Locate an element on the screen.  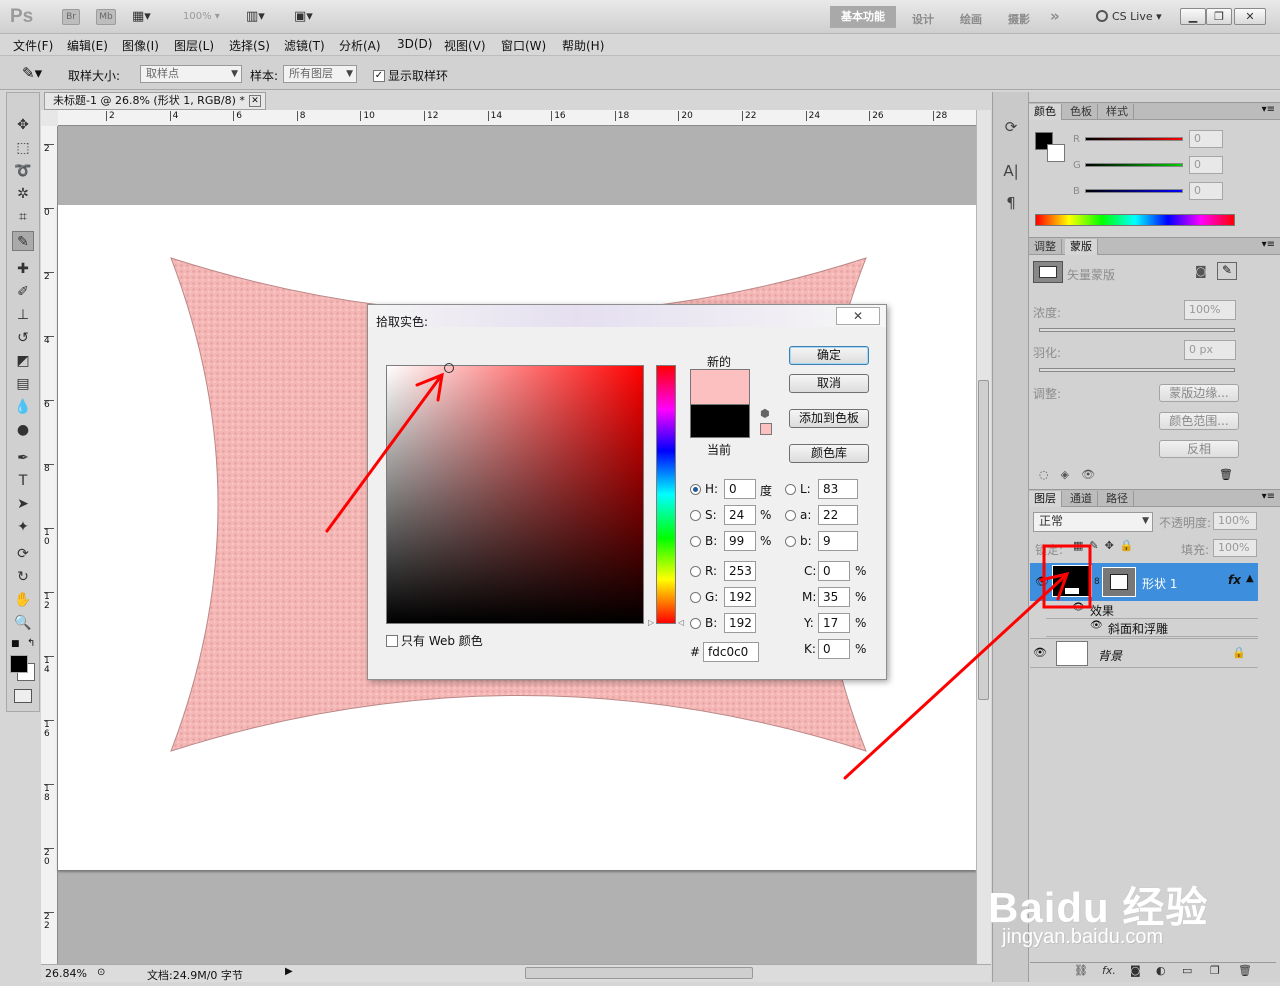
delete-layer-icon: 🗑 is located at coordinates (1245, 970).